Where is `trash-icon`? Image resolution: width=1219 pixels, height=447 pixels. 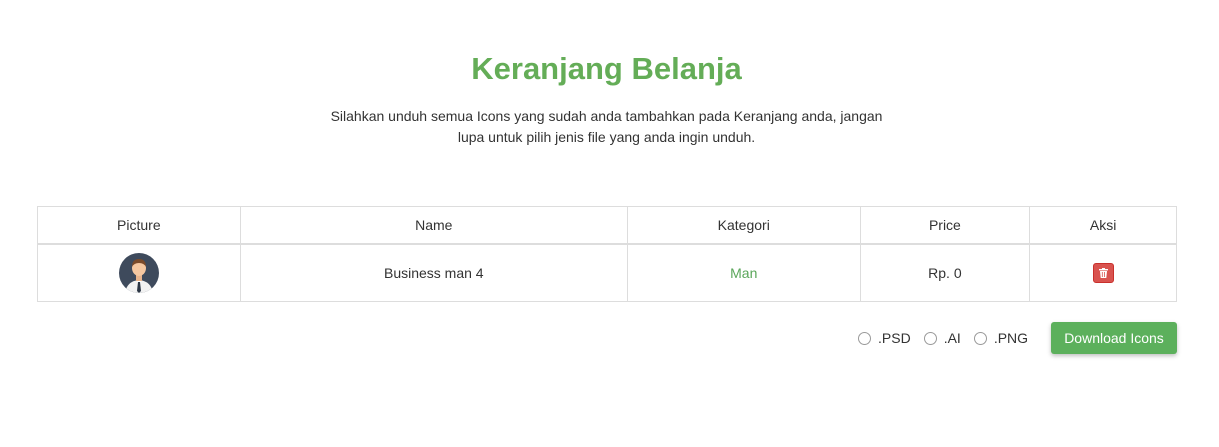
trash-icon is located at coordinates (1103, 273).